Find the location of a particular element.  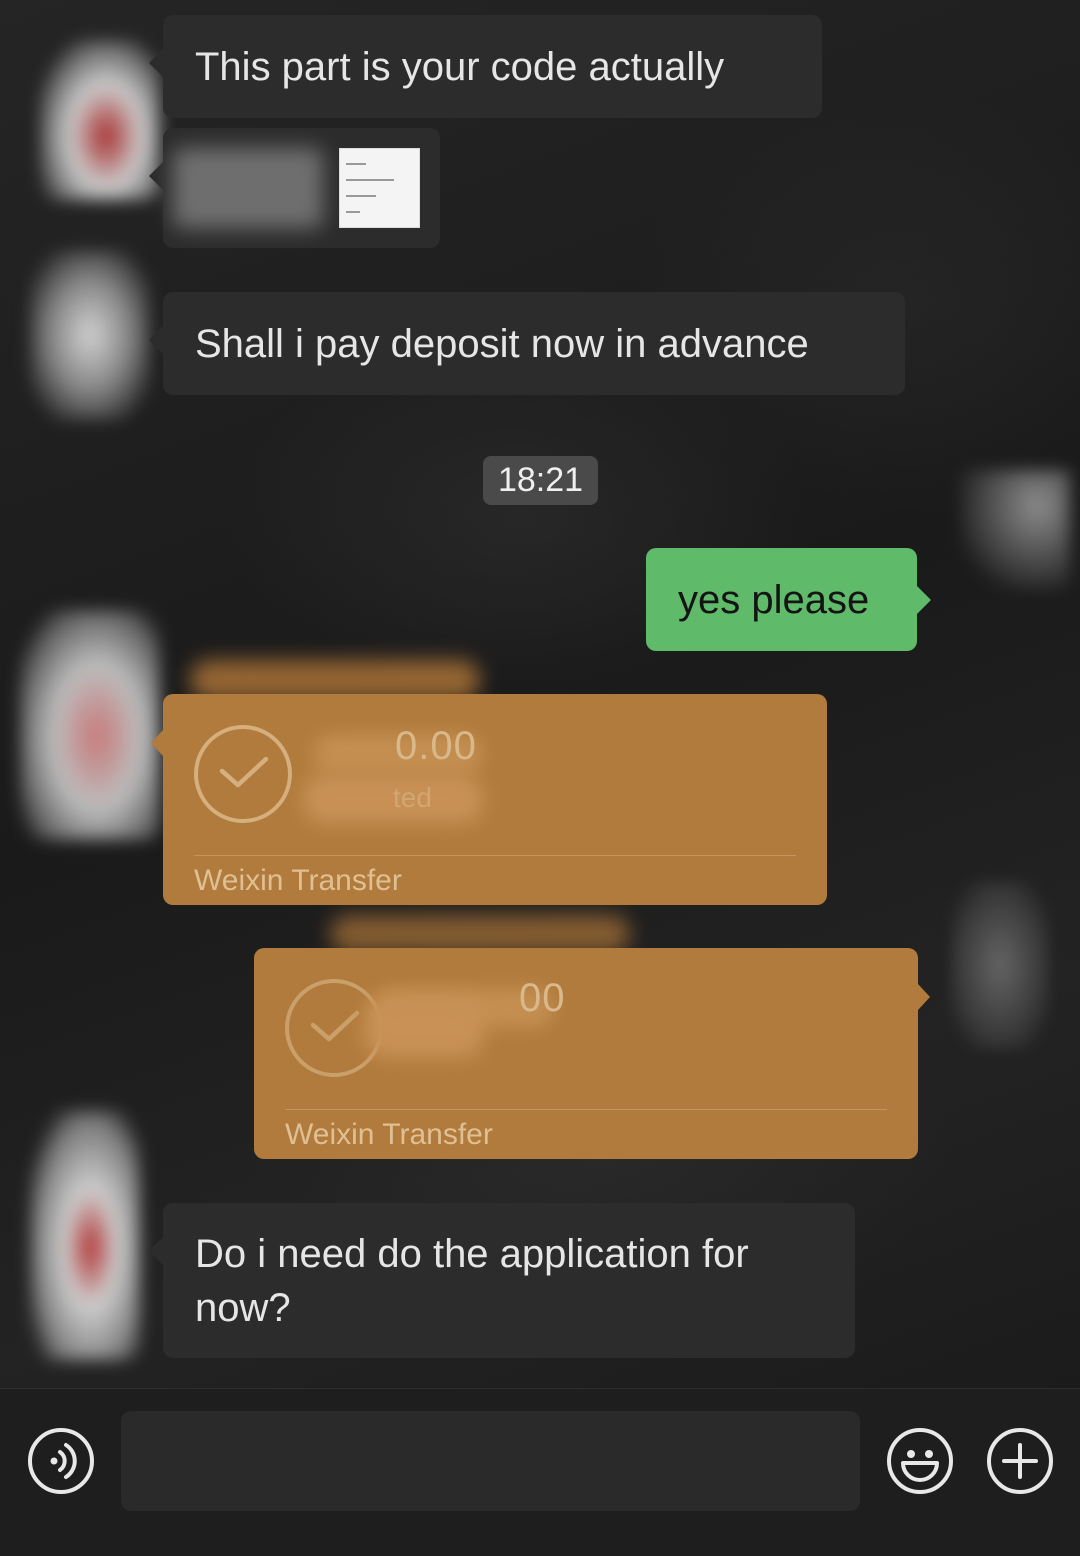

emoji-button is located at coordinates (920, 1461).